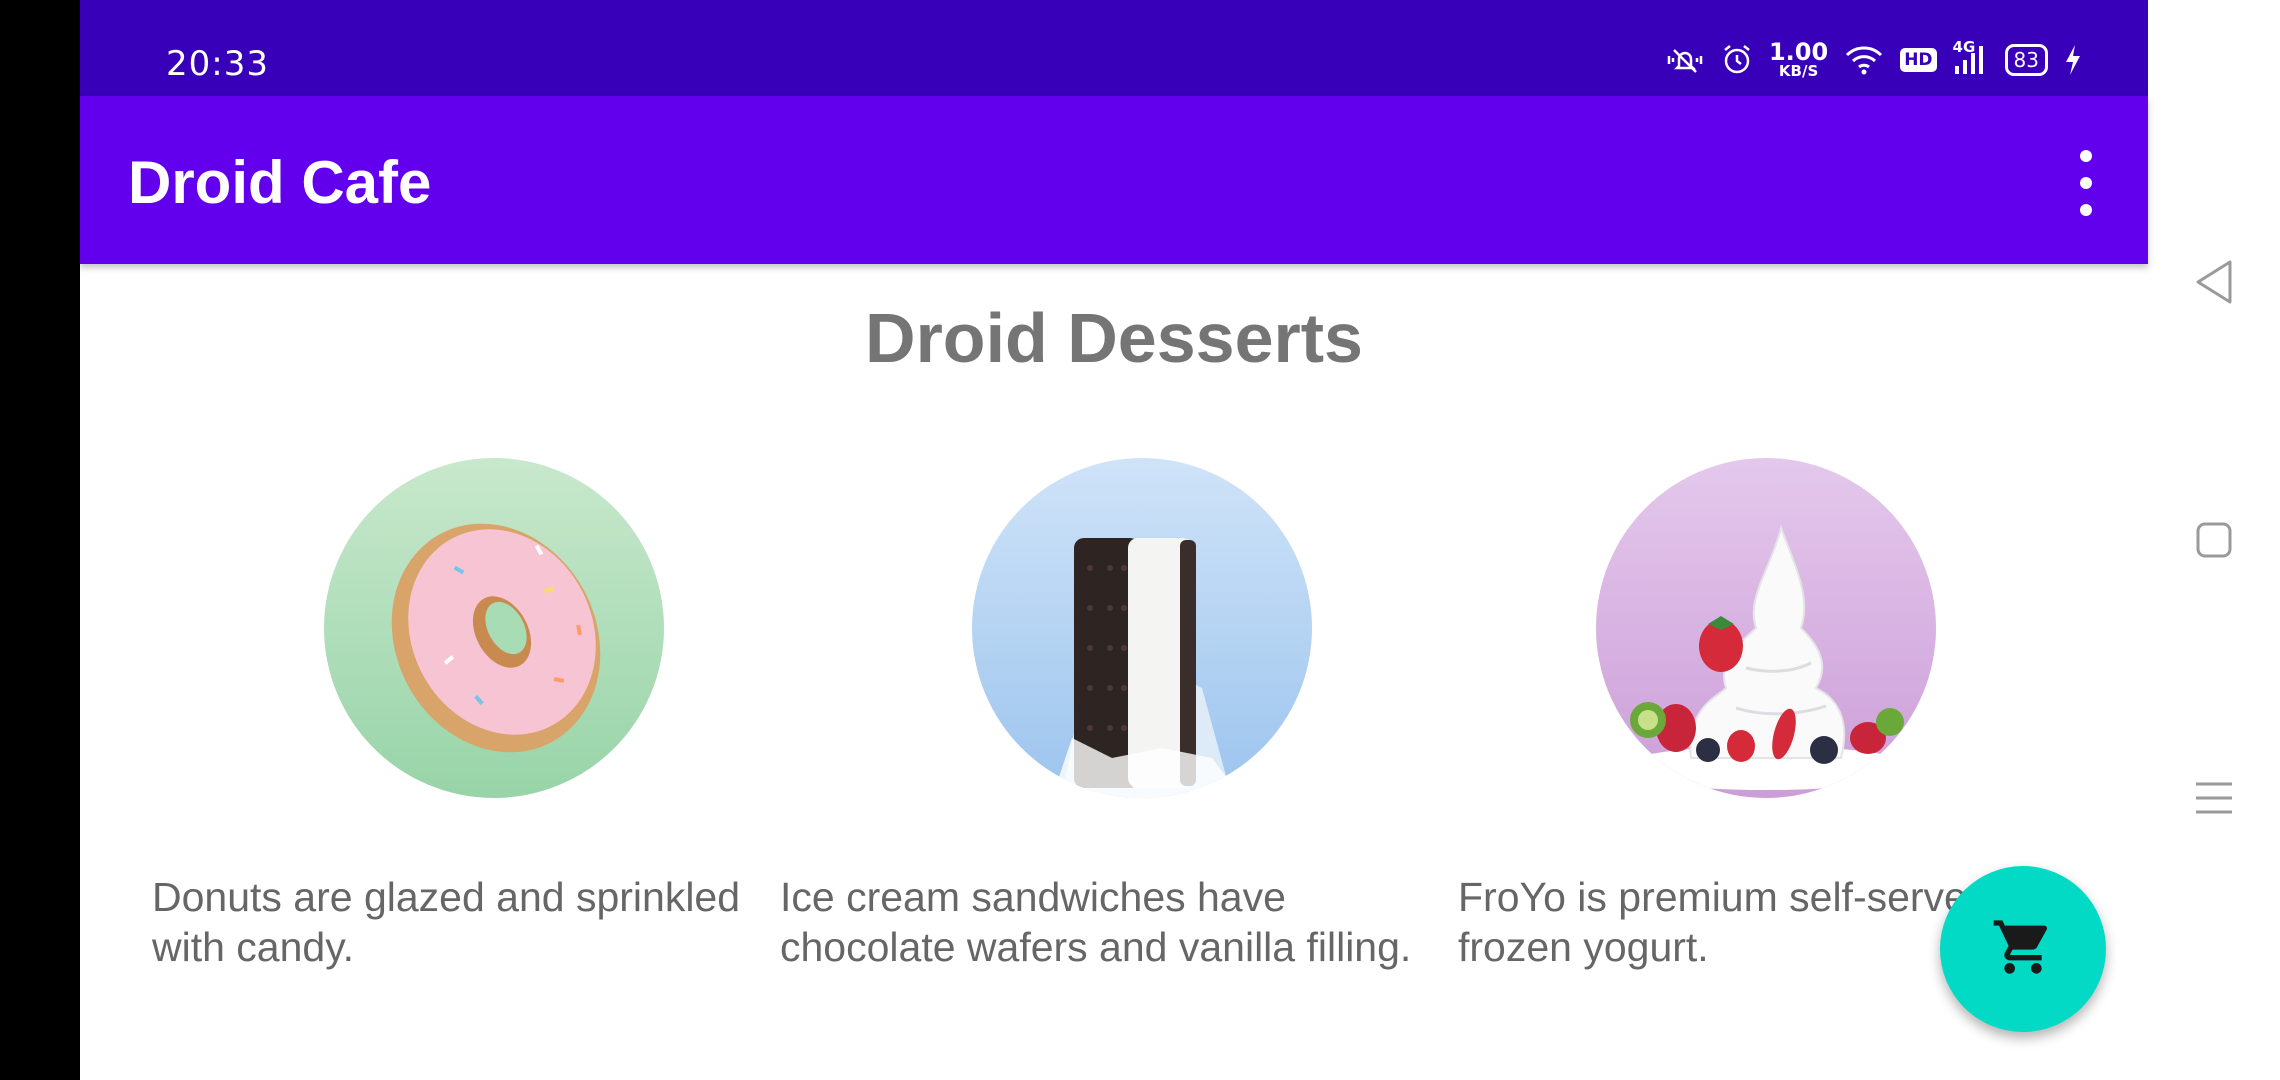 The image size is (2280, 1080). What do you see at coordinates (1964, 46) in the screenshot?
I see `network-type-label: 4G` at bounding box center [1964, 46].